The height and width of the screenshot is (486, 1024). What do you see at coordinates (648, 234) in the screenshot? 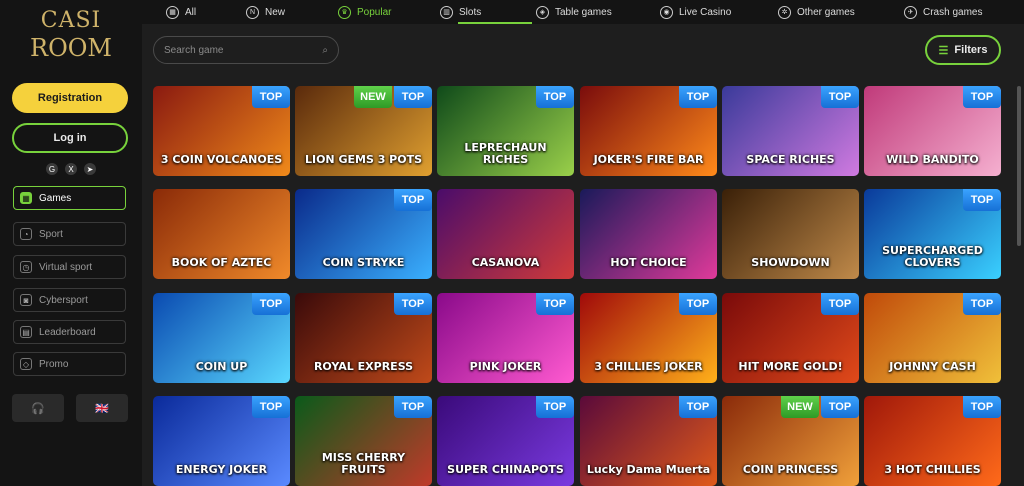
I see `game-card: HOT CHOICE` at bounding box center [648, 234].